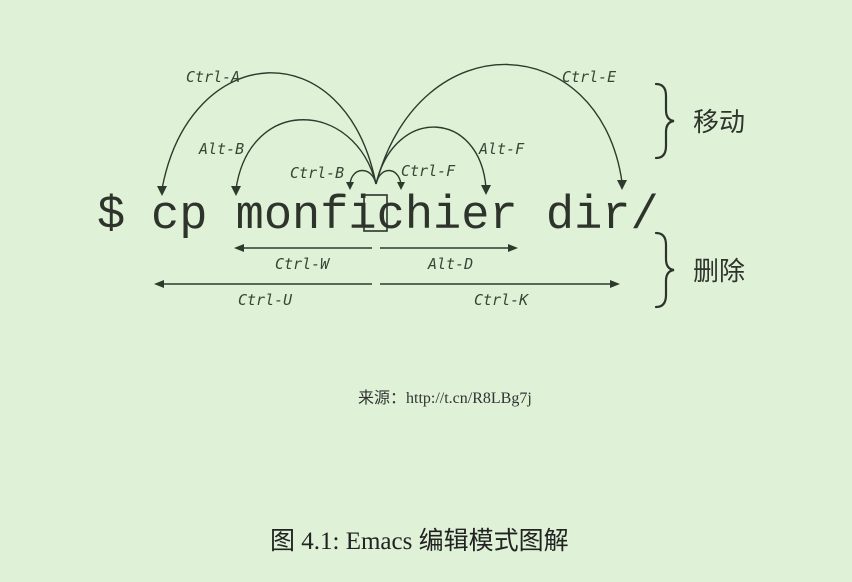 The width and height of the screenshot is (852, 582). I want to click on label-ctrl-f: Ctrl-F, so click(428, 171).